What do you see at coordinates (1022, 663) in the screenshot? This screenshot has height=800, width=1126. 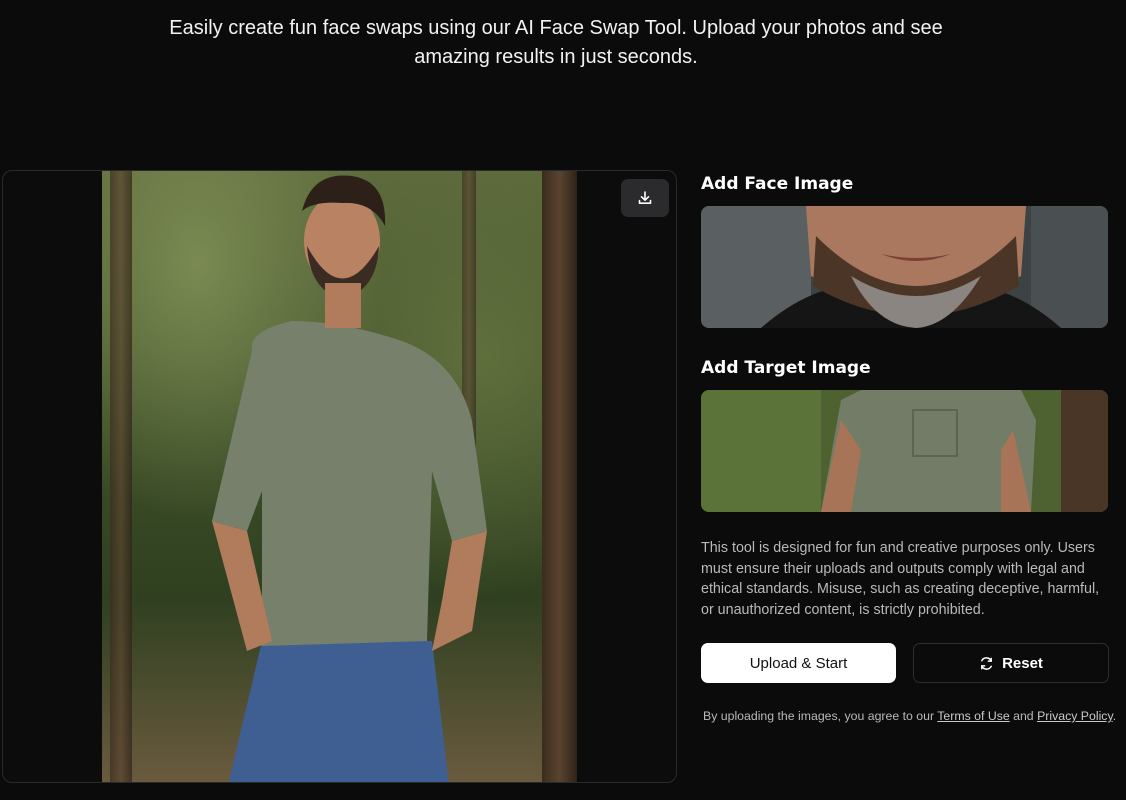 I see `reset-label: Reset` at bounding box center [1022, 663].